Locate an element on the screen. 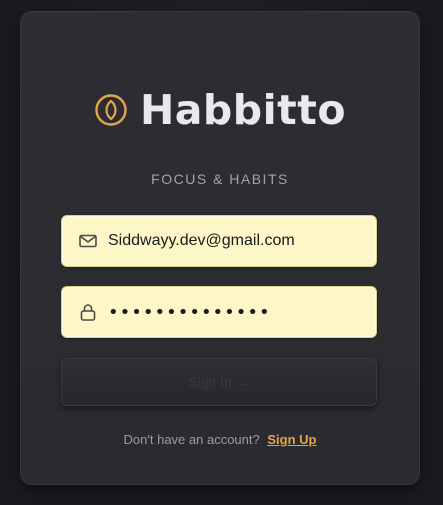  email-value: Siddwayy.dev@gmail.com is located at coordinates (201, 241).